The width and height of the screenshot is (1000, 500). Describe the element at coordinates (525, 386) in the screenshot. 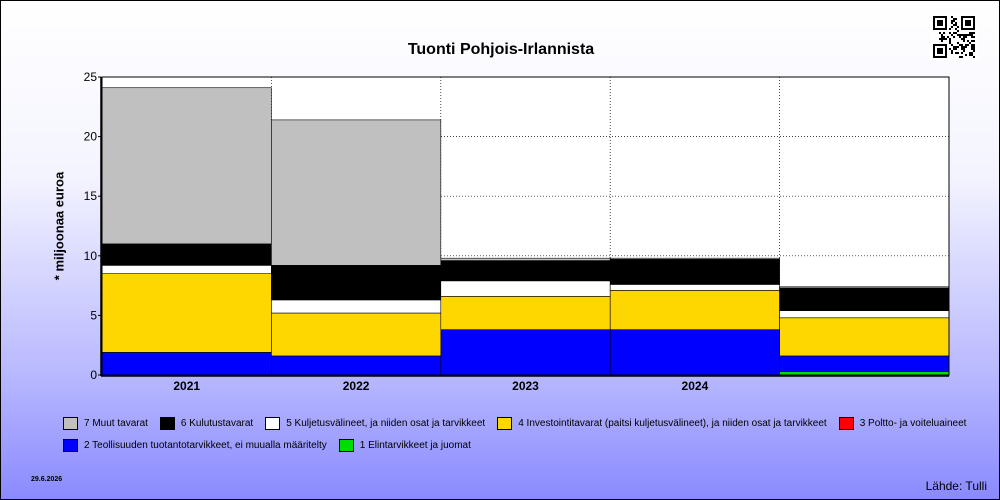

I see `x-tick-label: 2023` at that location.